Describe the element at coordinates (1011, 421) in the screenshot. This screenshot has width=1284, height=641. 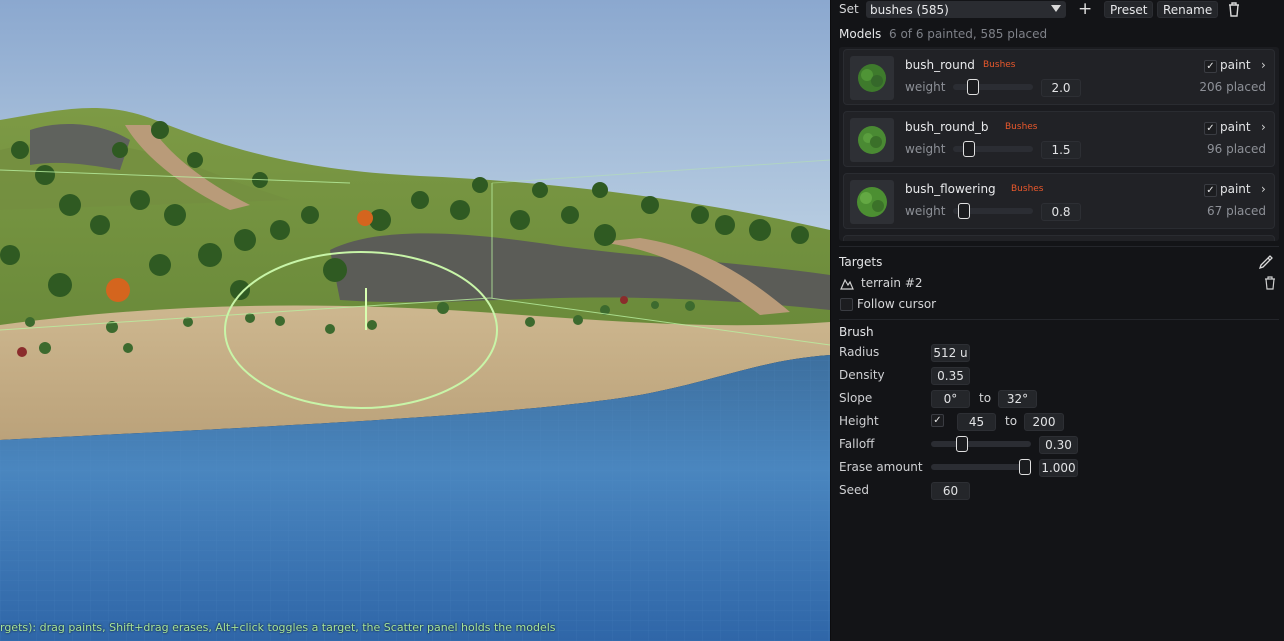
I see `height-to-label: to` at that location.